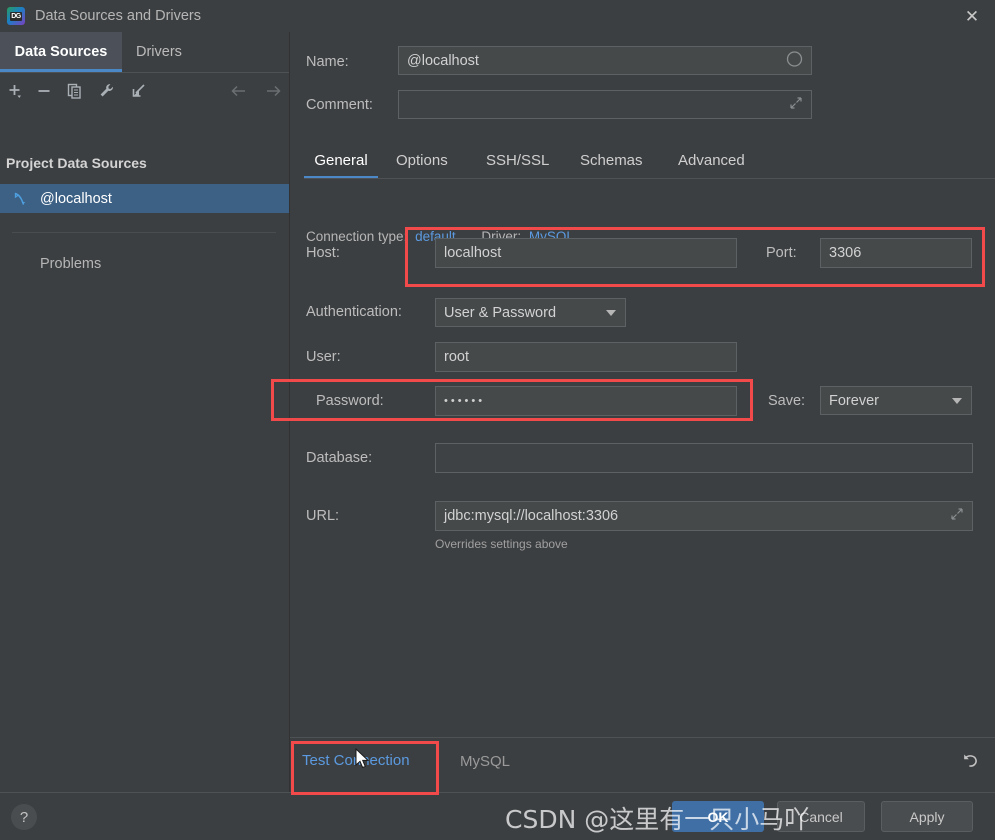 Image resolution: width=995 pixels, height=840 pixels. What do you see at coordinates (323, 357) in the screenshot?
I see `user-label: User:` at bounding box center [323, 357].